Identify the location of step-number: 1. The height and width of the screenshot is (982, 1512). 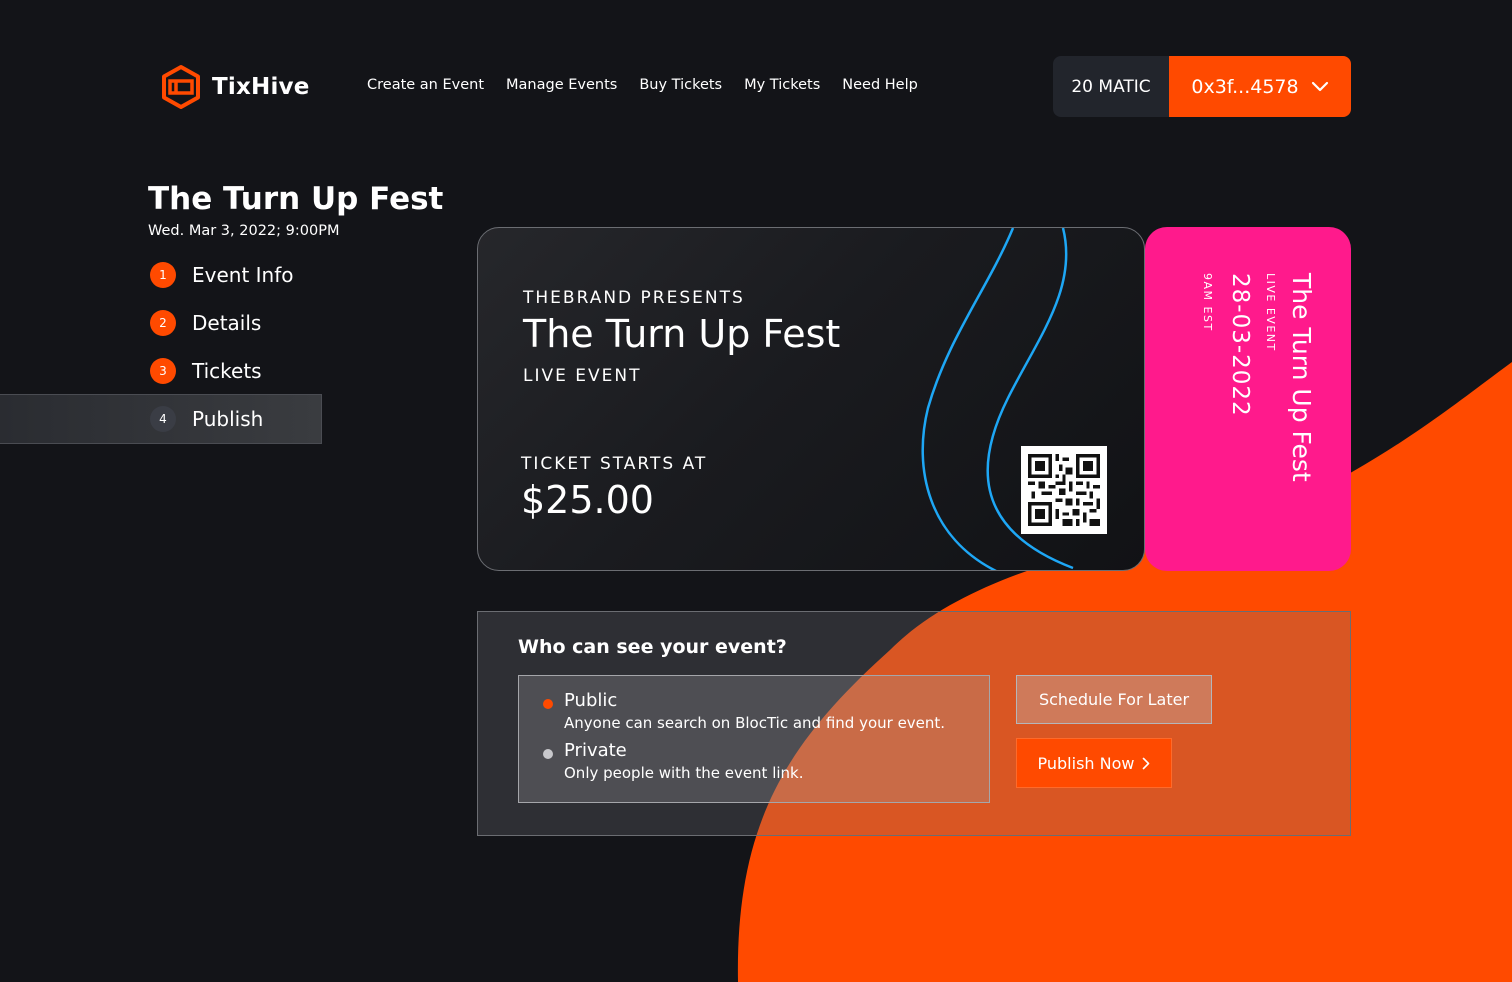
(163, 275).